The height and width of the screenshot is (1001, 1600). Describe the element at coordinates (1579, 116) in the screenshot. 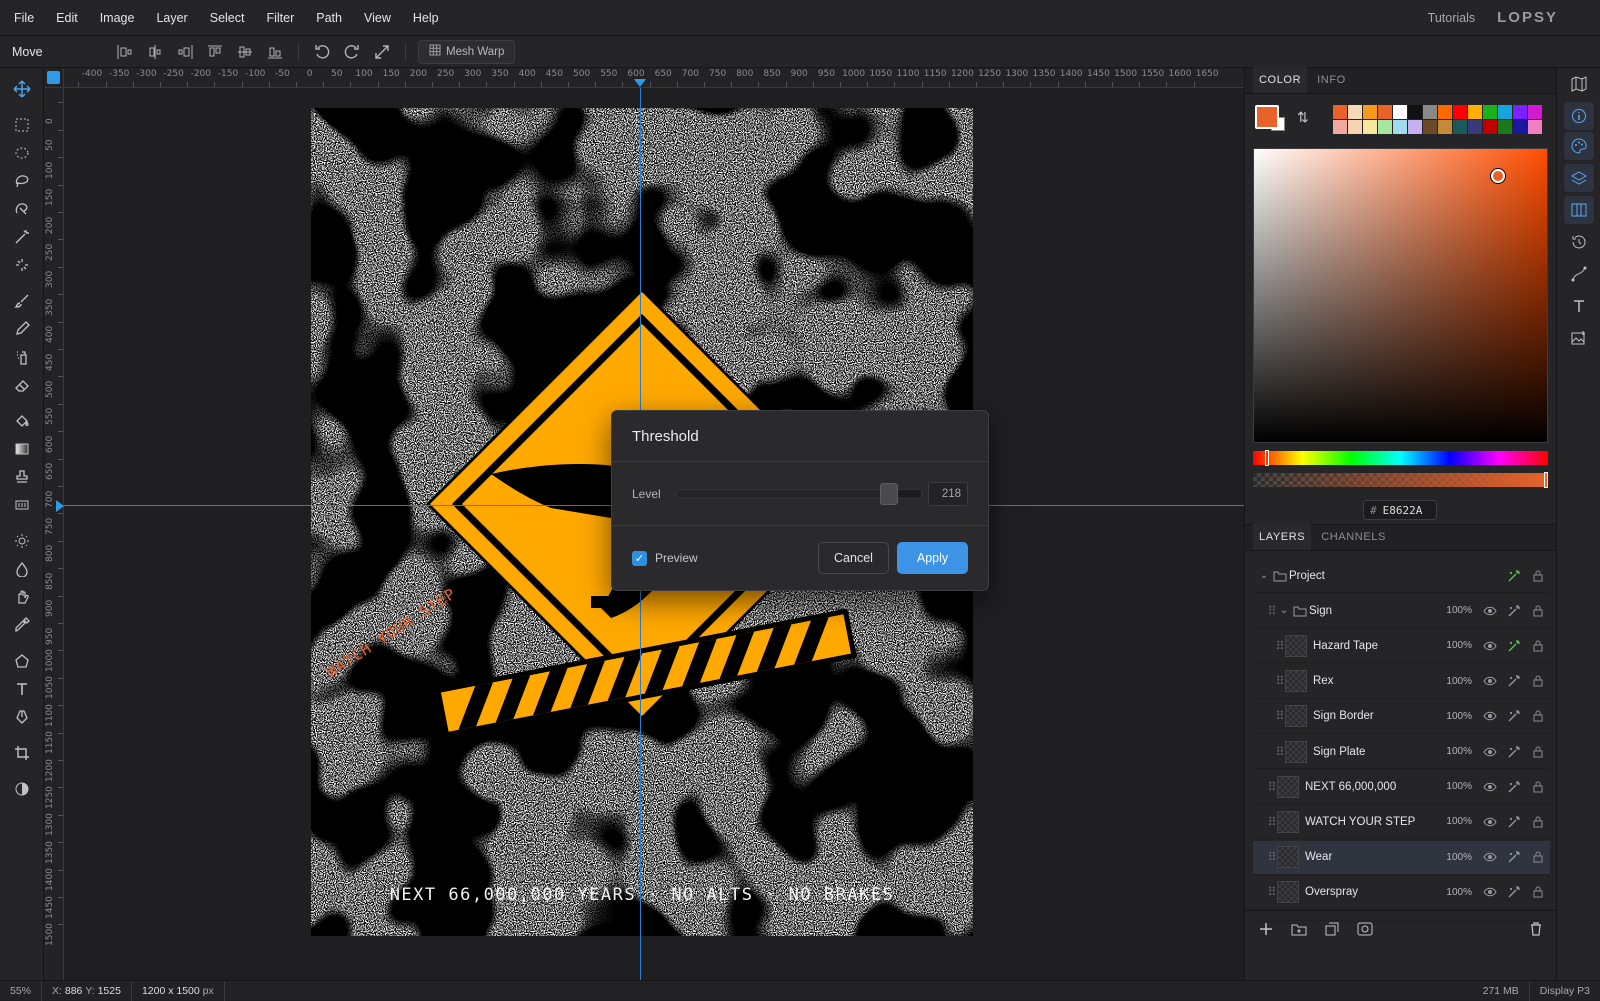

I see `info-icon` at that location.